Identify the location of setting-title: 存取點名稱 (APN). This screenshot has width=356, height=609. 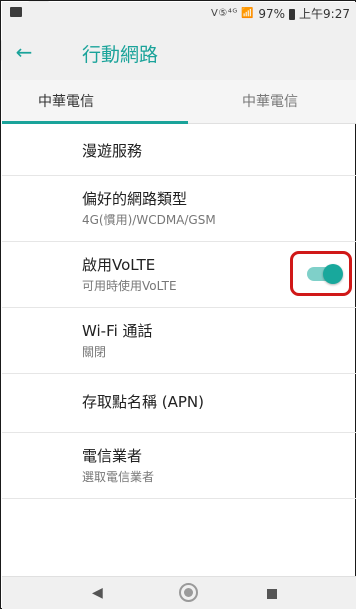
(143, 402).